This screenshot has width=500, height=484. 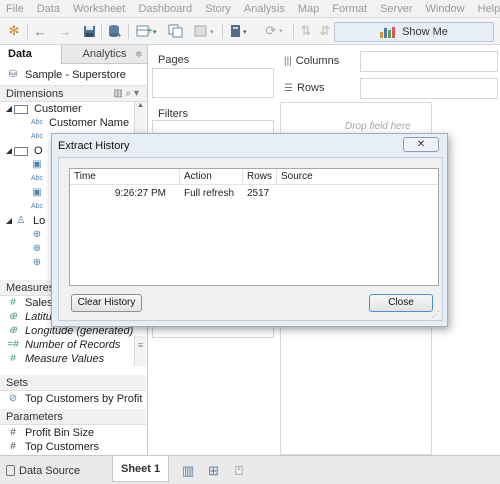 I want to click on measure-label: Measure Values, so click(x=65, y=359).